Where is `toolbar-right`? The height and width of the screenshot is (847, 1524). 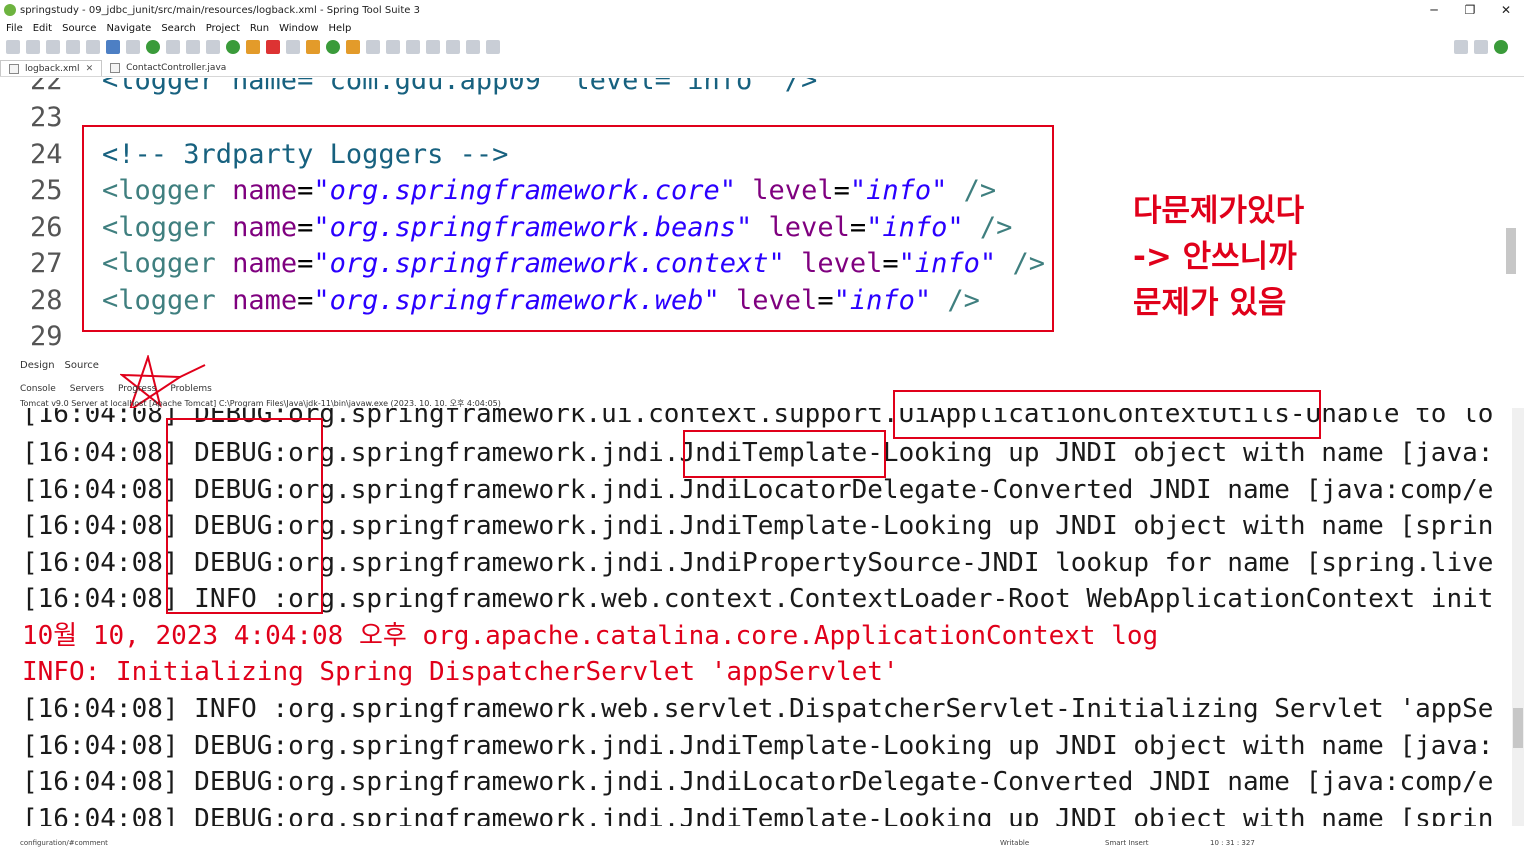 toolbar-right is located at coordinates (1484, 47).